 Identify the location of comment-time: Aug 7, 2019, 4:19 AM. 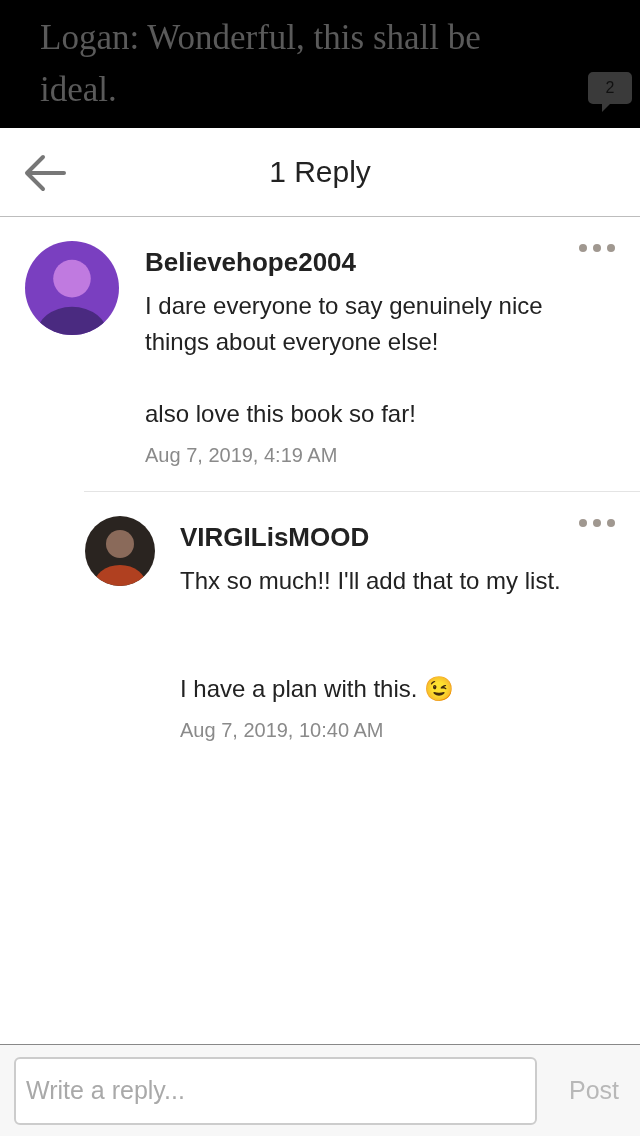
(242, 455).